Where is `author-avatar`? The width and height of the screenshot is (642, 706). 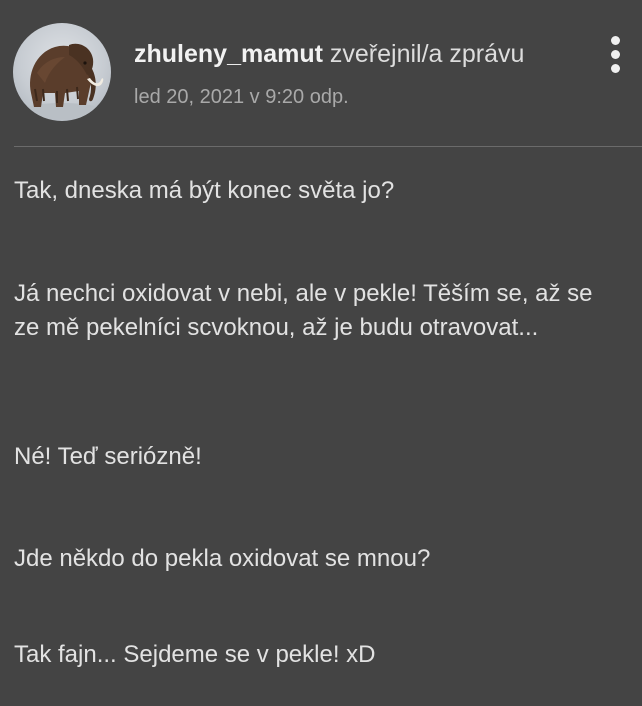
author-avatar is located at coordinates (62, 72).